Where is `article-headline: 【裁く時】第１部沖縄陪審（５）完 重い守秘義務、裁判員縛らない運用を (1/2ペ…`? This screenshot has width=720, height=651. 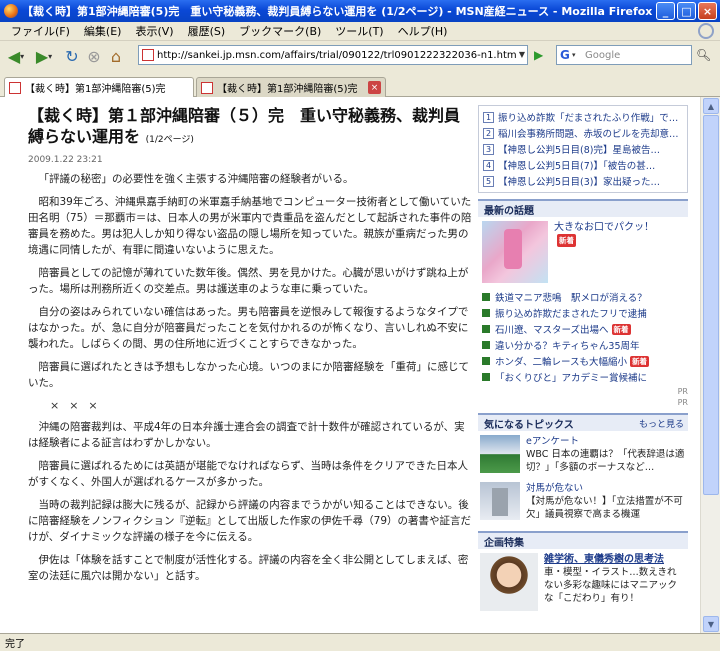
article-headline: 【裁く時】第１部沖縄陪審（５）完 重い守秘義務、裁判員縛らない運用を (1/2ペ… is located at coordinates (251, 128).